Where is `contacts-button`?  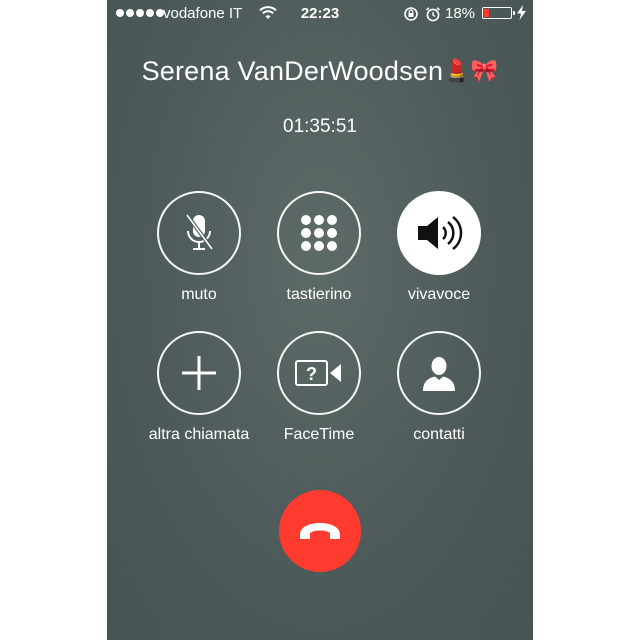
contacts-button is located at coordinates (439, 373).